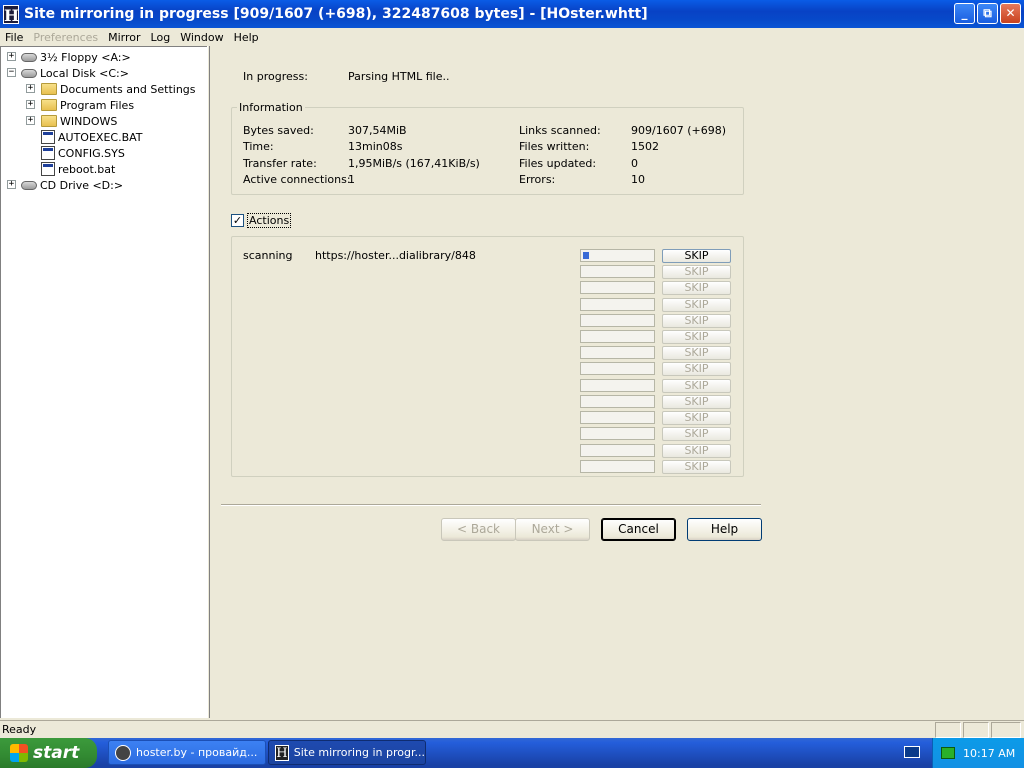  Describe the element at coordinates (414, 163) in the screenshot. I see `transfer-rate-value: 1,95MiB/s (167,41KiB/s)` at that location.